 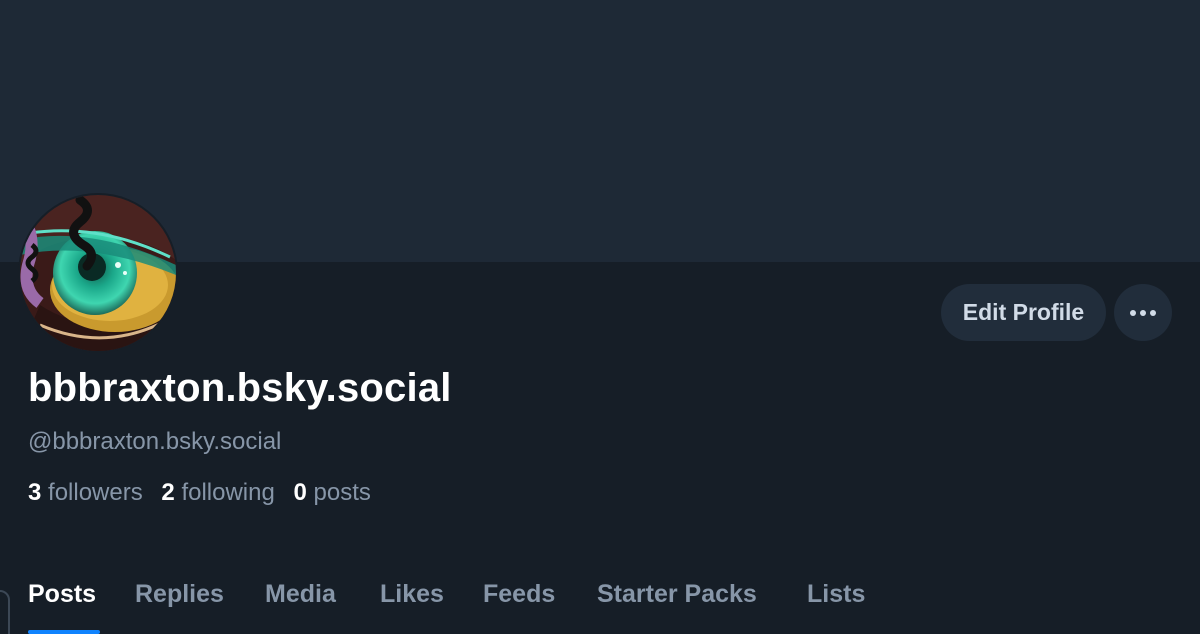 I want to click on profile-handle: @bbbraxton.bsky.social, so click(x=155, y=441).